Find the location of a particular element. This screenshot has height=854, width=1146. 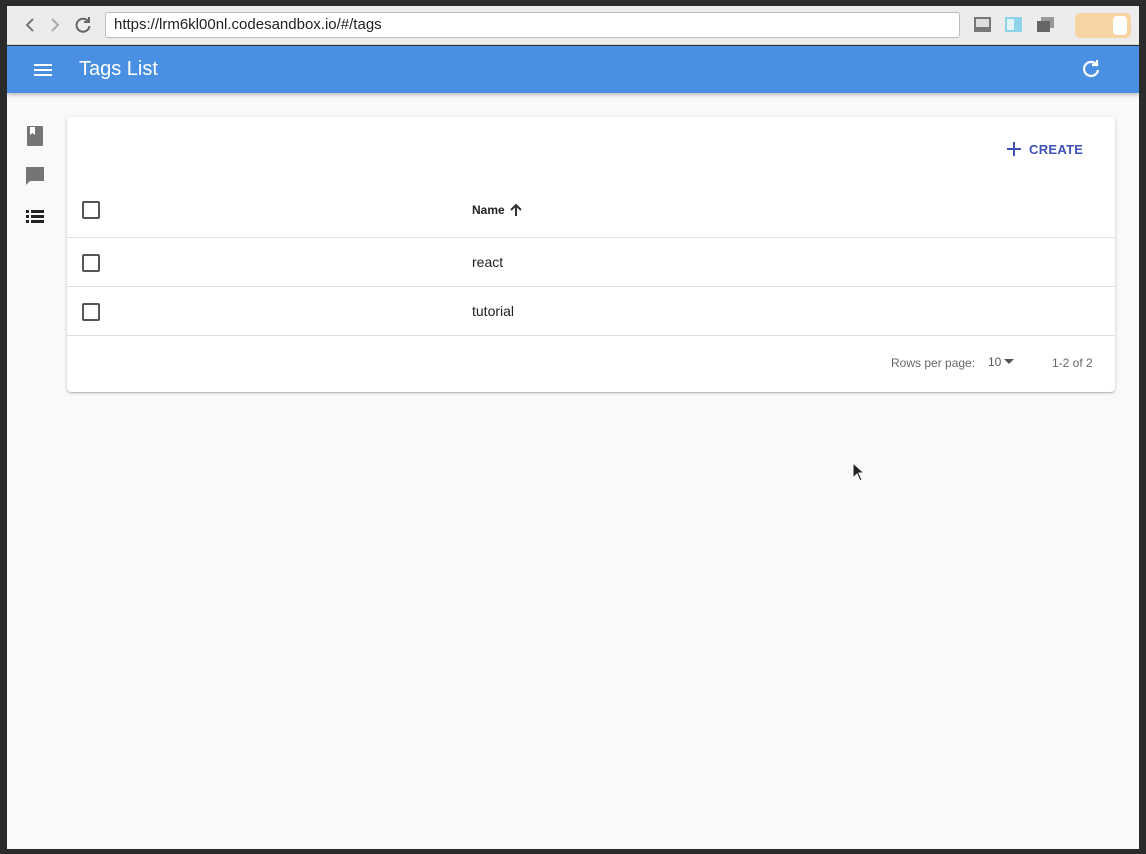

address-bar: https://lrm6kl00nl.codesandbox.io/#/tags is located at coordinates (532, 25).